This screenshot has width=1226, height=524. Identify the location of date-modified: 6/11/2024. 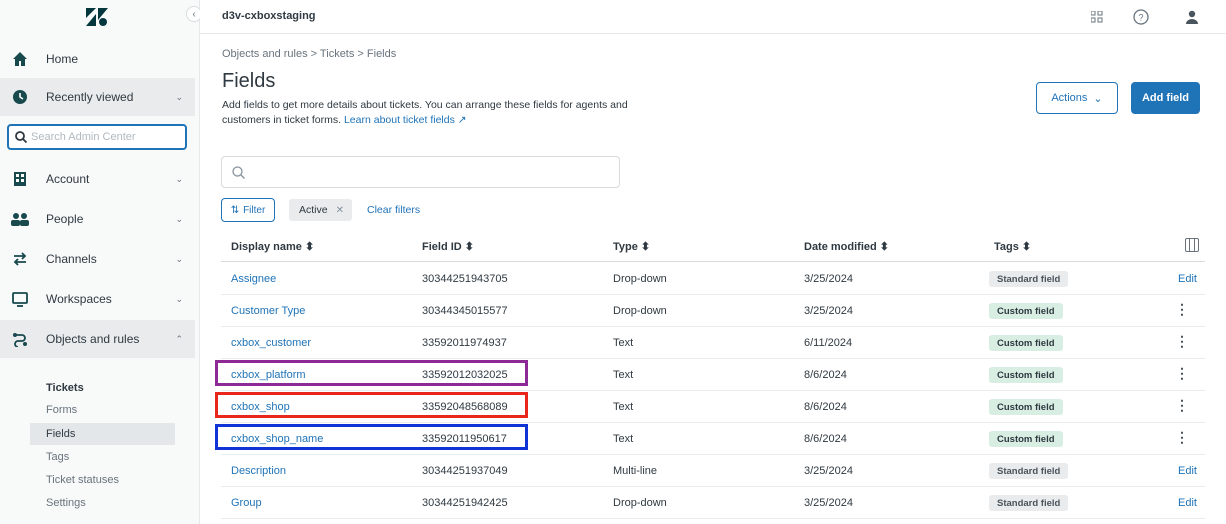
(828, 343).